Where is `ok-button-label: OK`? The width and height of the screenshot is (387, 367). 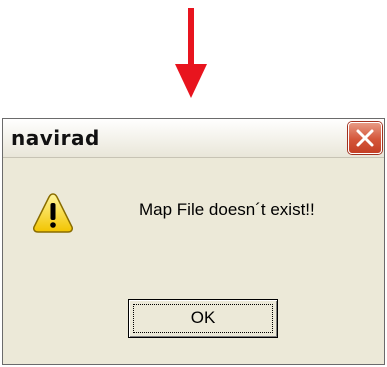 ok-button-label: OK is located at coordinates (203, 317).